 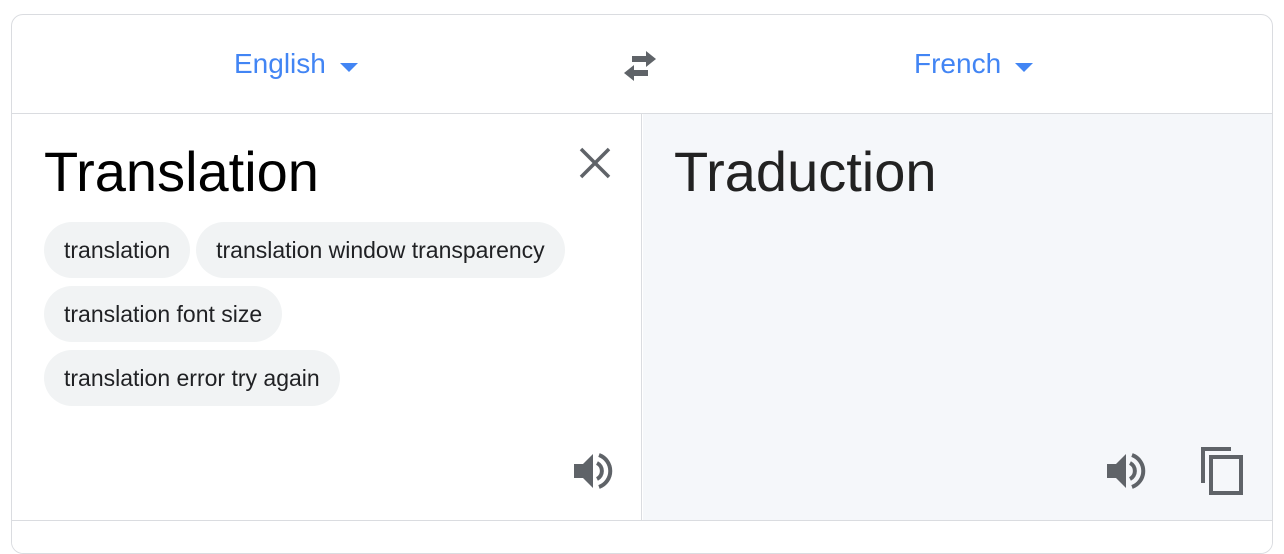 What do you see at coordinates (117, 250) in the screenshot?
I see `suggestion-chip: translation` at bounding box center [117, 250].